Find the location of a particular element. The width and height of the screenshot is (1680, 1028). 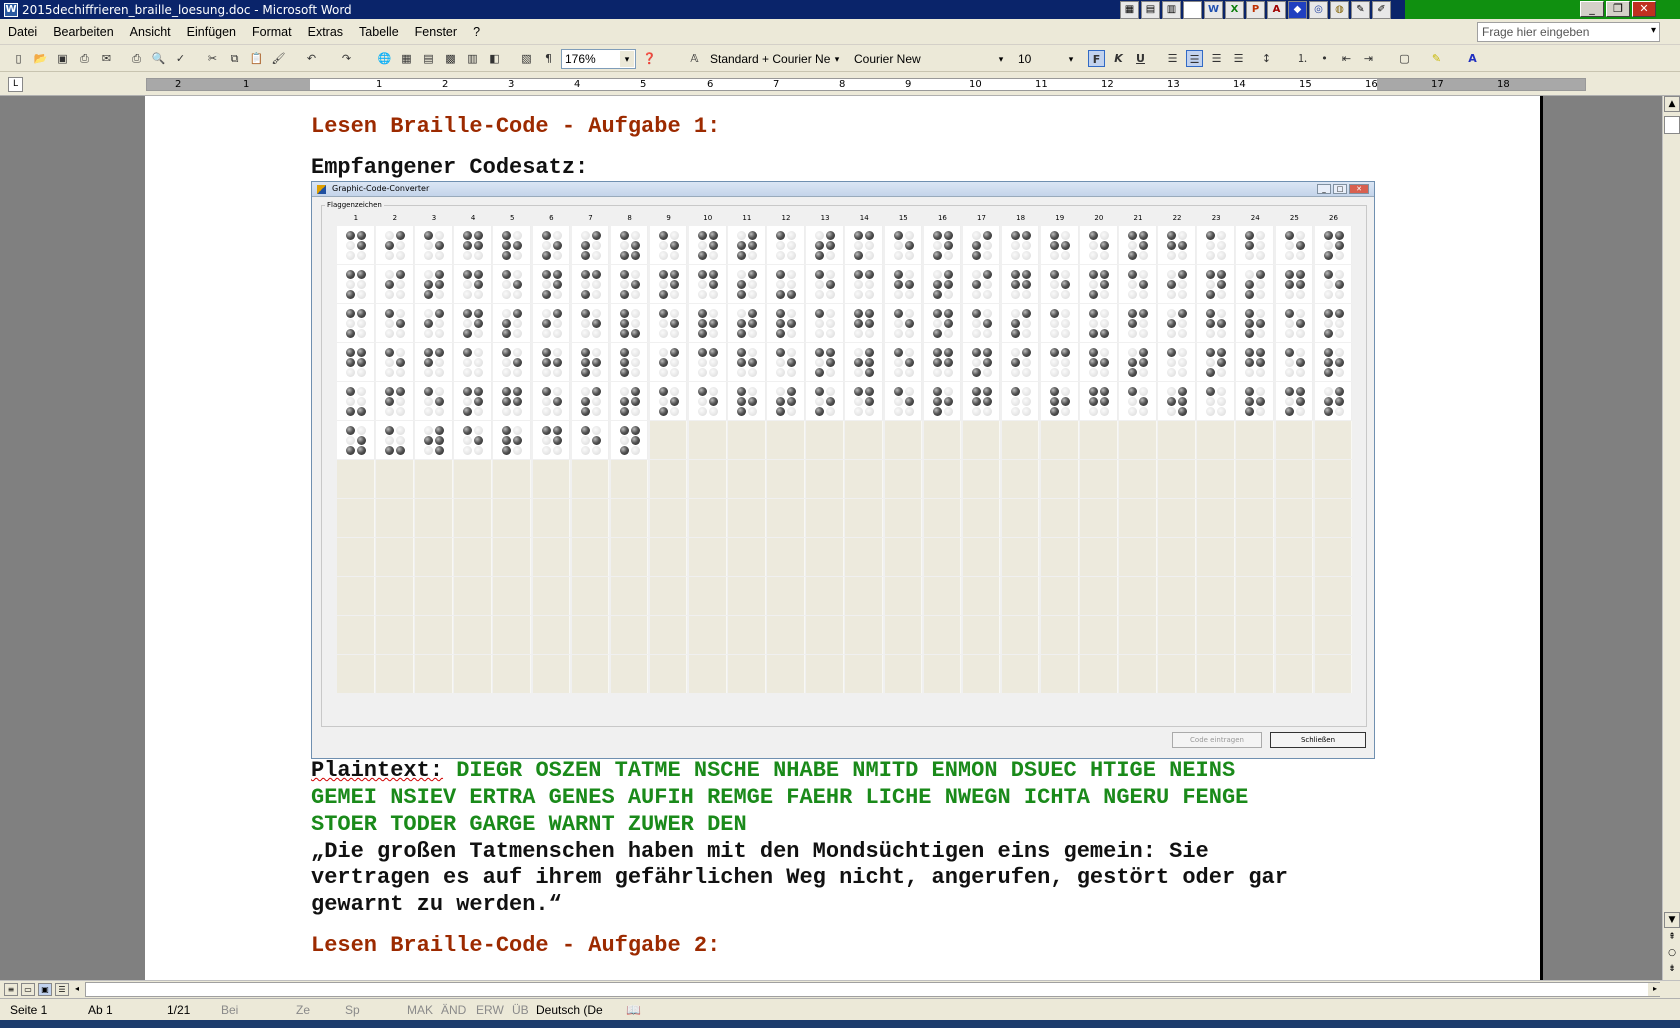

vertical-scrollbar: ▲ ▼ ⇞ ○ ⇟ is located at coordinates (1671, 538).